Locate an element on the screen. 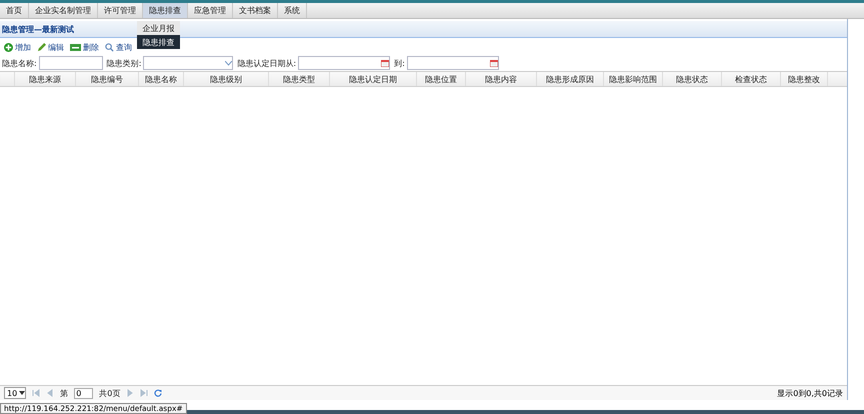  column-header: 隐患类型 is located at coordinates (299, 79).